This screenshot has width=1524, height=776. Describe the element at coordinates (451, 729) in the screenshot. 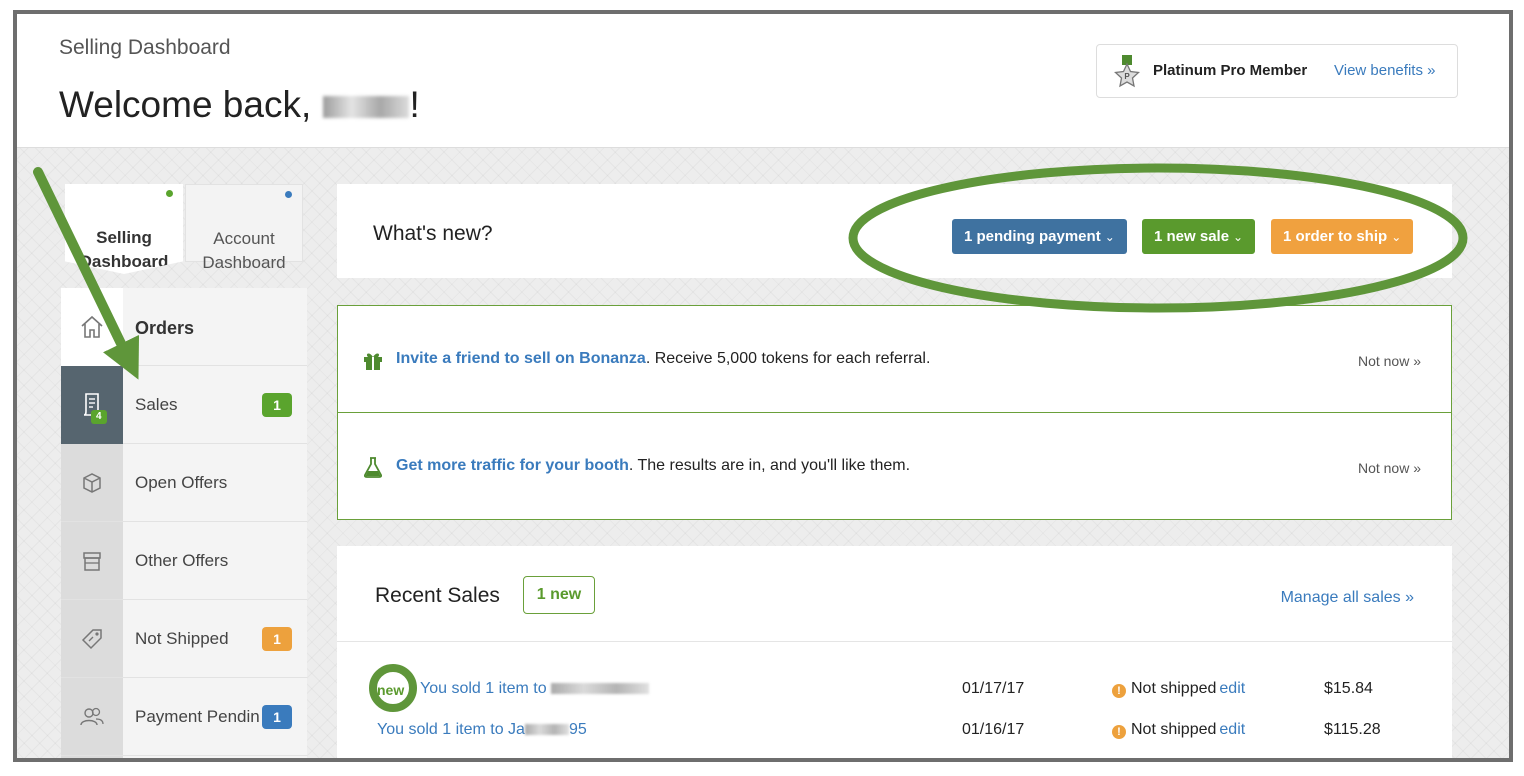

I see `sale-text: You sold 1 item to Ja` at that location.